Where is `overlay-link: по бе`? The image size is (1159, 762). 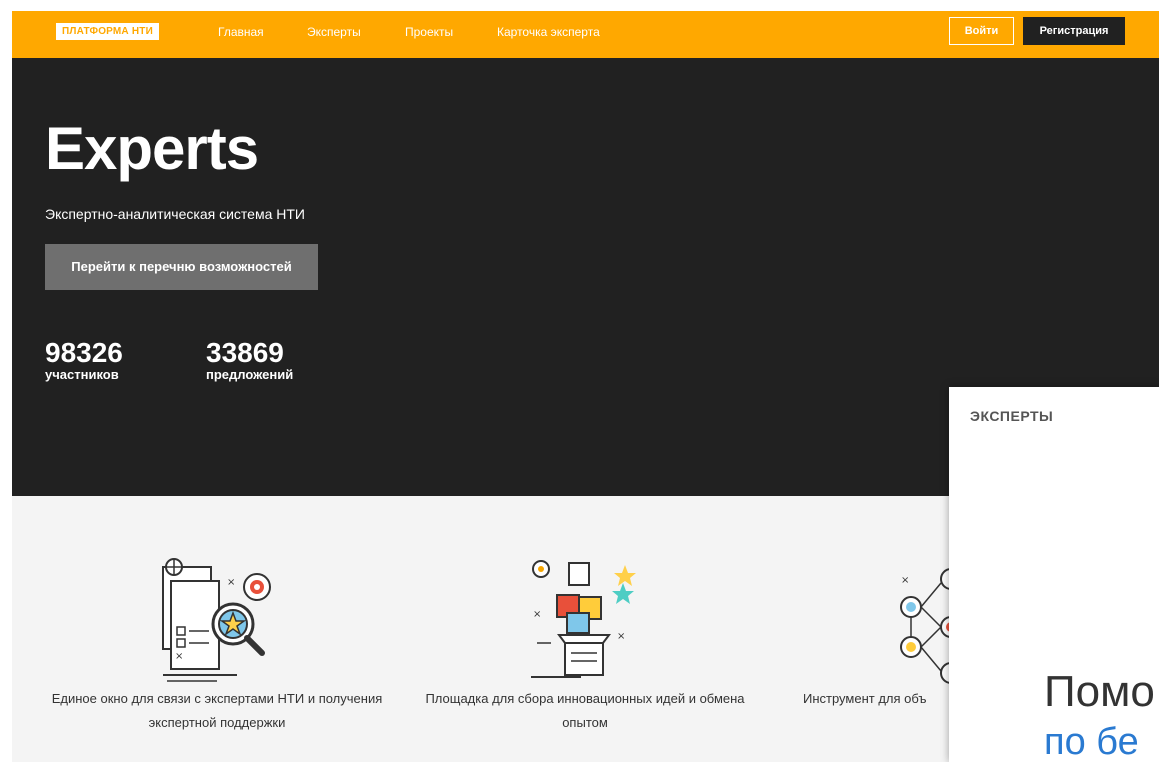 overlay-link: по бе is located at coordinates (1091, 740).